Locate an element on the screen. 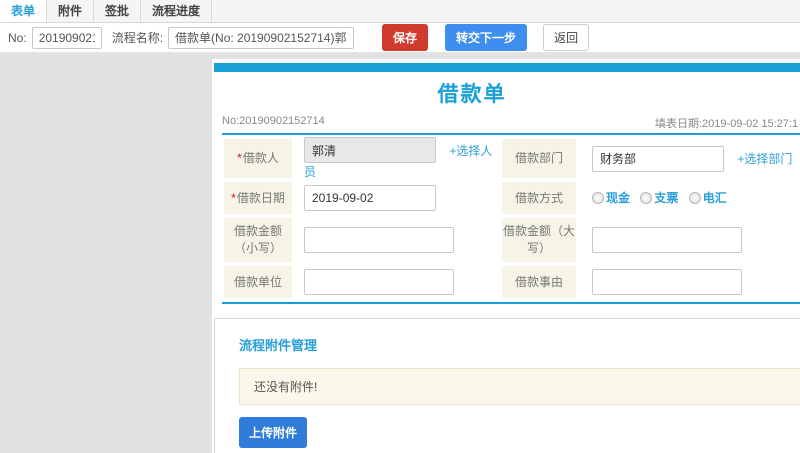 The height and width of the screenshot is (453, 800). radio-cheque: 支票 is located at coordinates (659, 197).